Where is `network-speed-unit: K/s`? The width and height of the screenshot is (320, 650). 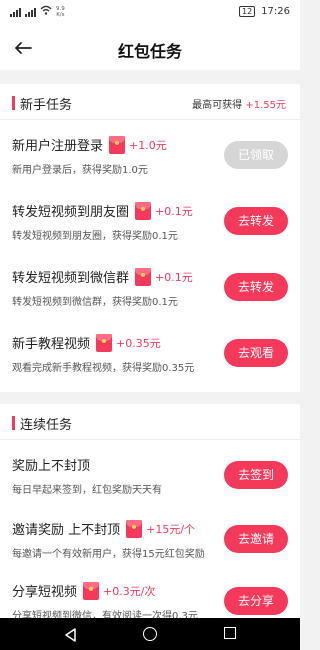
network-speed-unit: K/s is located at coordinates (60, 14).